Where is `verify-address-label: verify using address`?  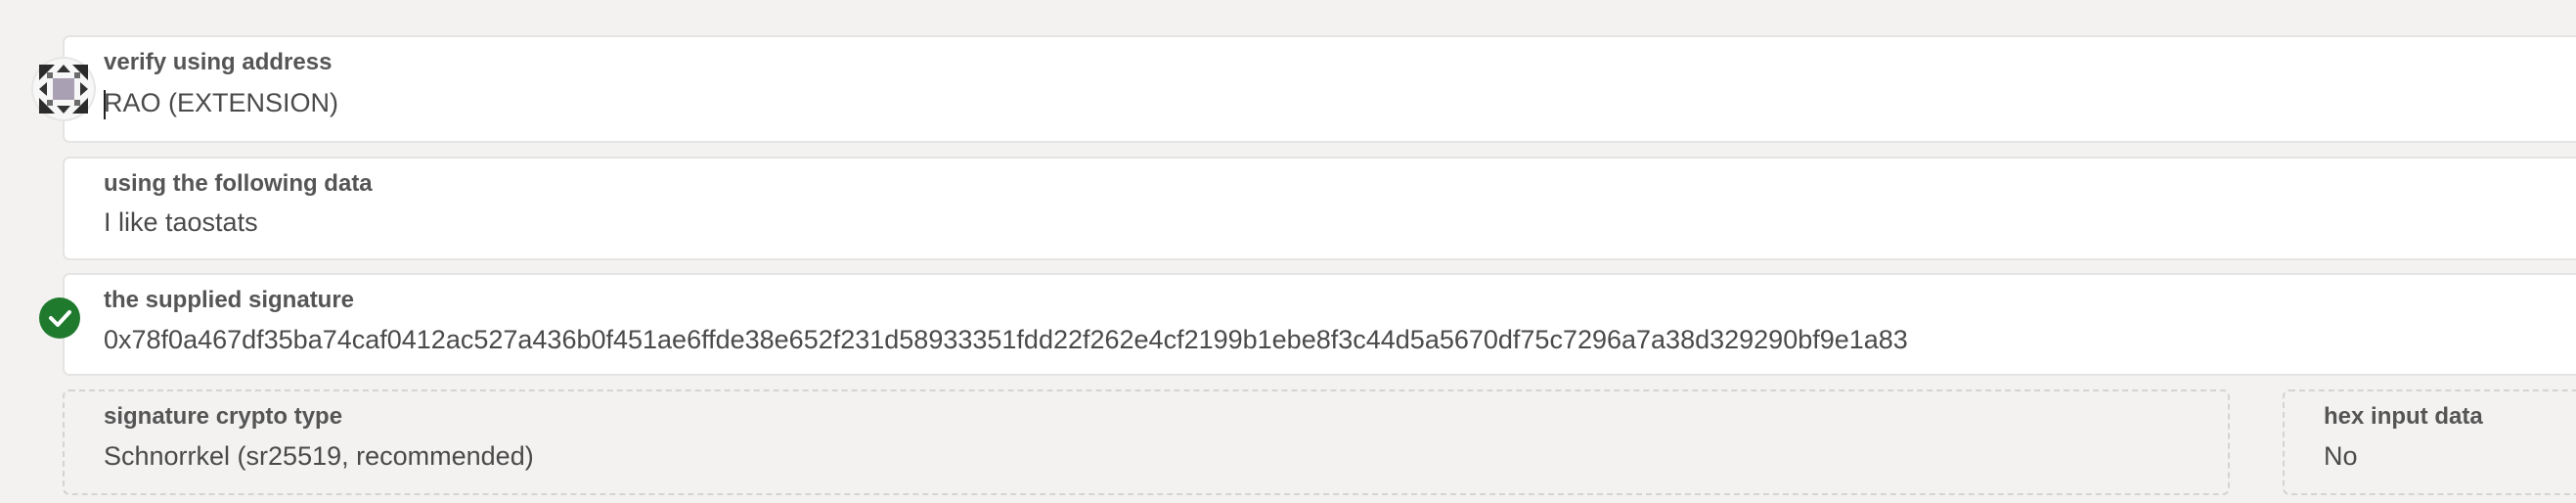
verify-address-label: verify using address is located at coordinates (219, 62).